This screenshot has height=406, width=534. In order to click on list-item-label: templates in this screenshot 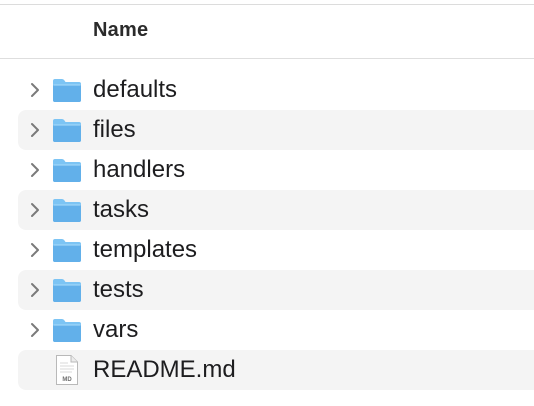, I will do `click(145, 249)`.